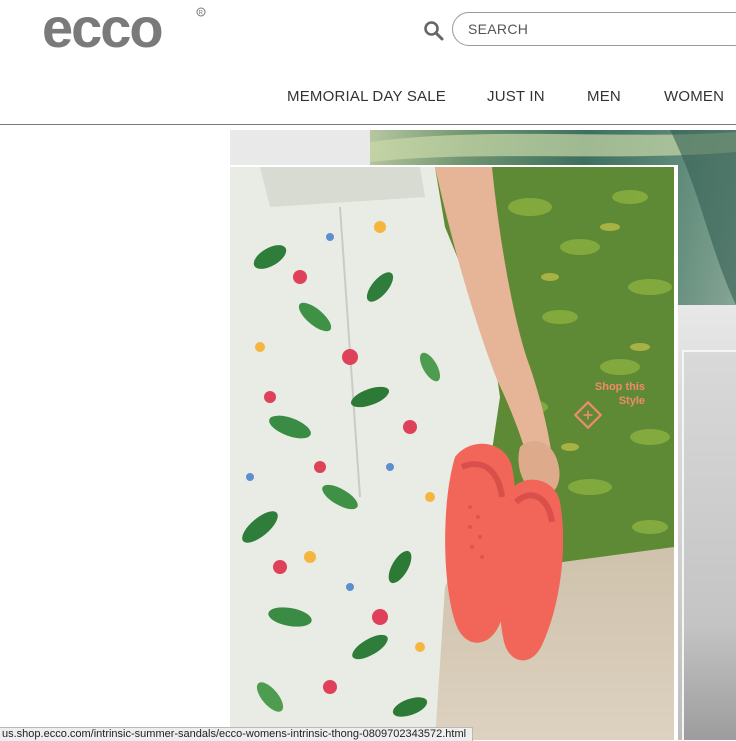  I want to click on nav-item-just-in: JUST IN, so click(516, 96).